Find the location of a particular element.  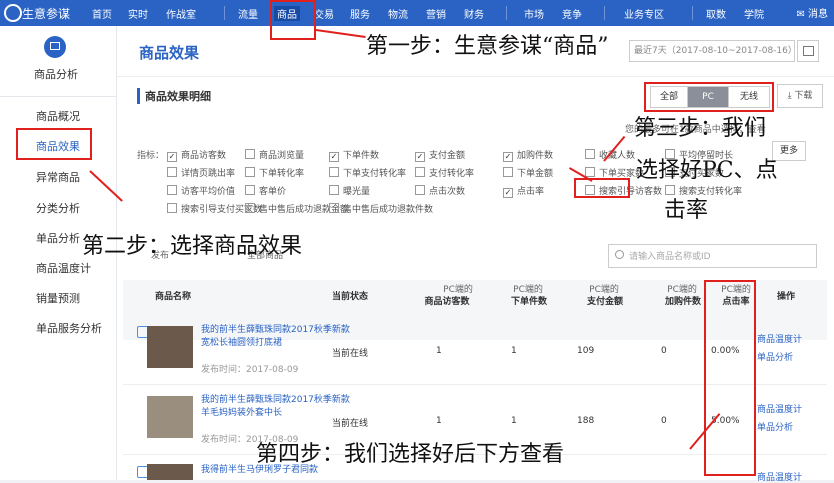

sidebar-item-forecast: 销量预测 is located at coordinates (58, 298).